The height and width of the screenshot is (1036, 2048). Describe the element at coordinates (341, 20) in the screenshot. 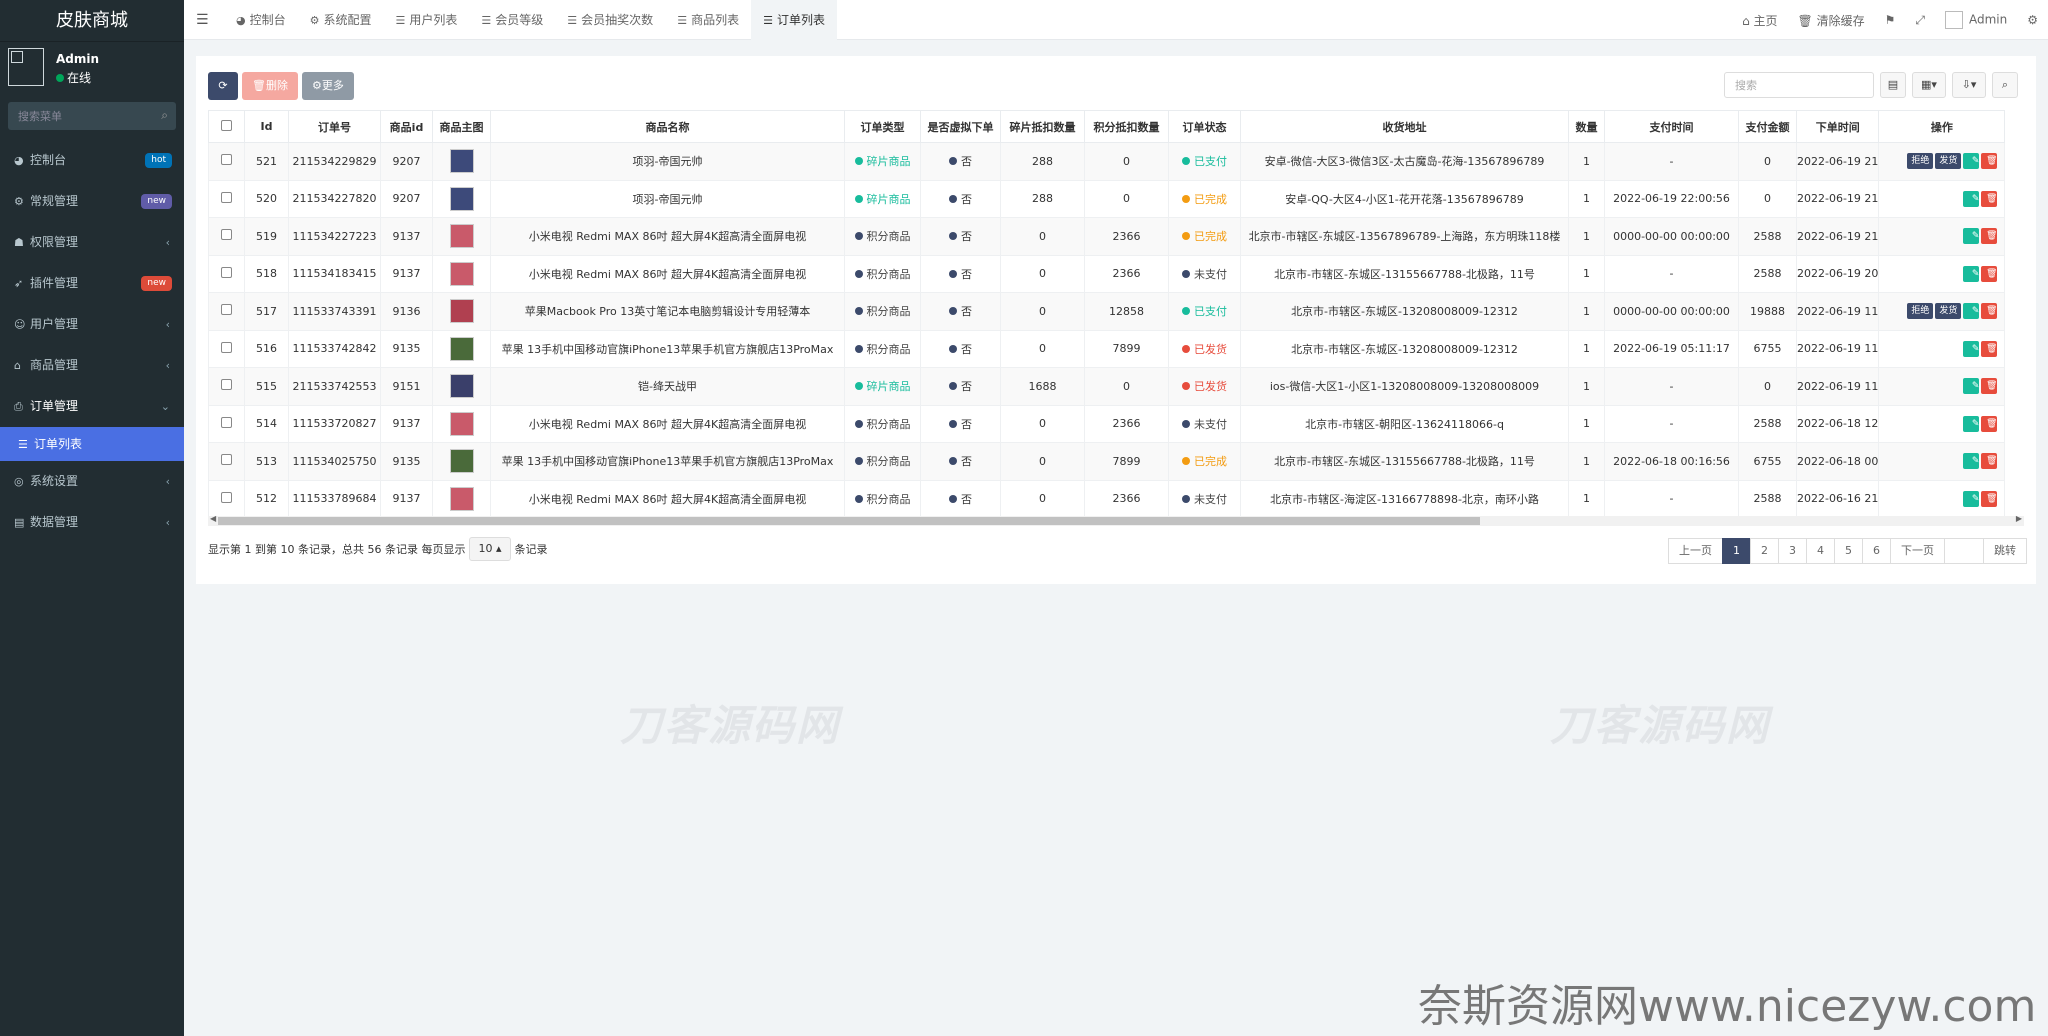

I see `tab-1: ⚙ 系统配置` at that location.